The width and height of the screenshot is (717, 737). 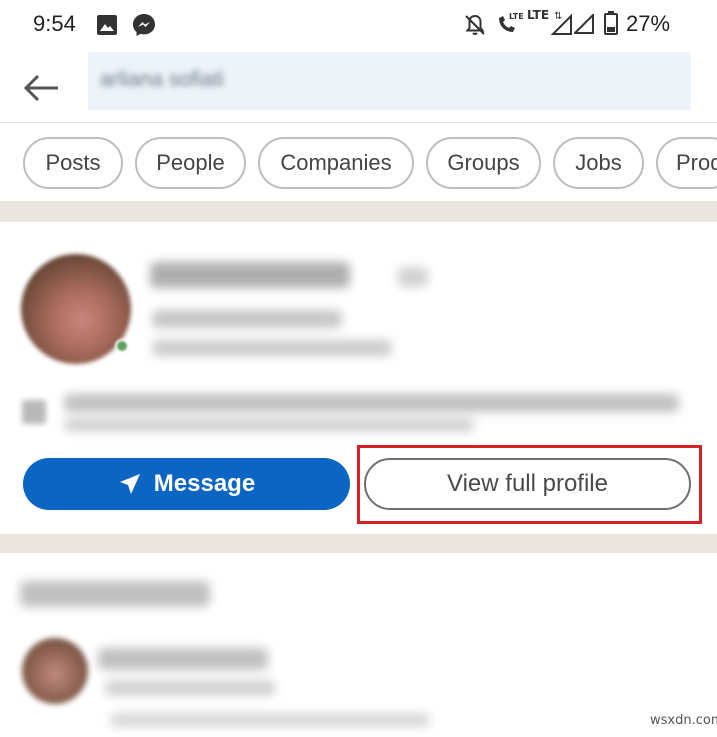 What do you see at coordinates (162, 79) in the screenshot?
I see `search-query-text: arliana sofiati` at bounding box center [162, 79].